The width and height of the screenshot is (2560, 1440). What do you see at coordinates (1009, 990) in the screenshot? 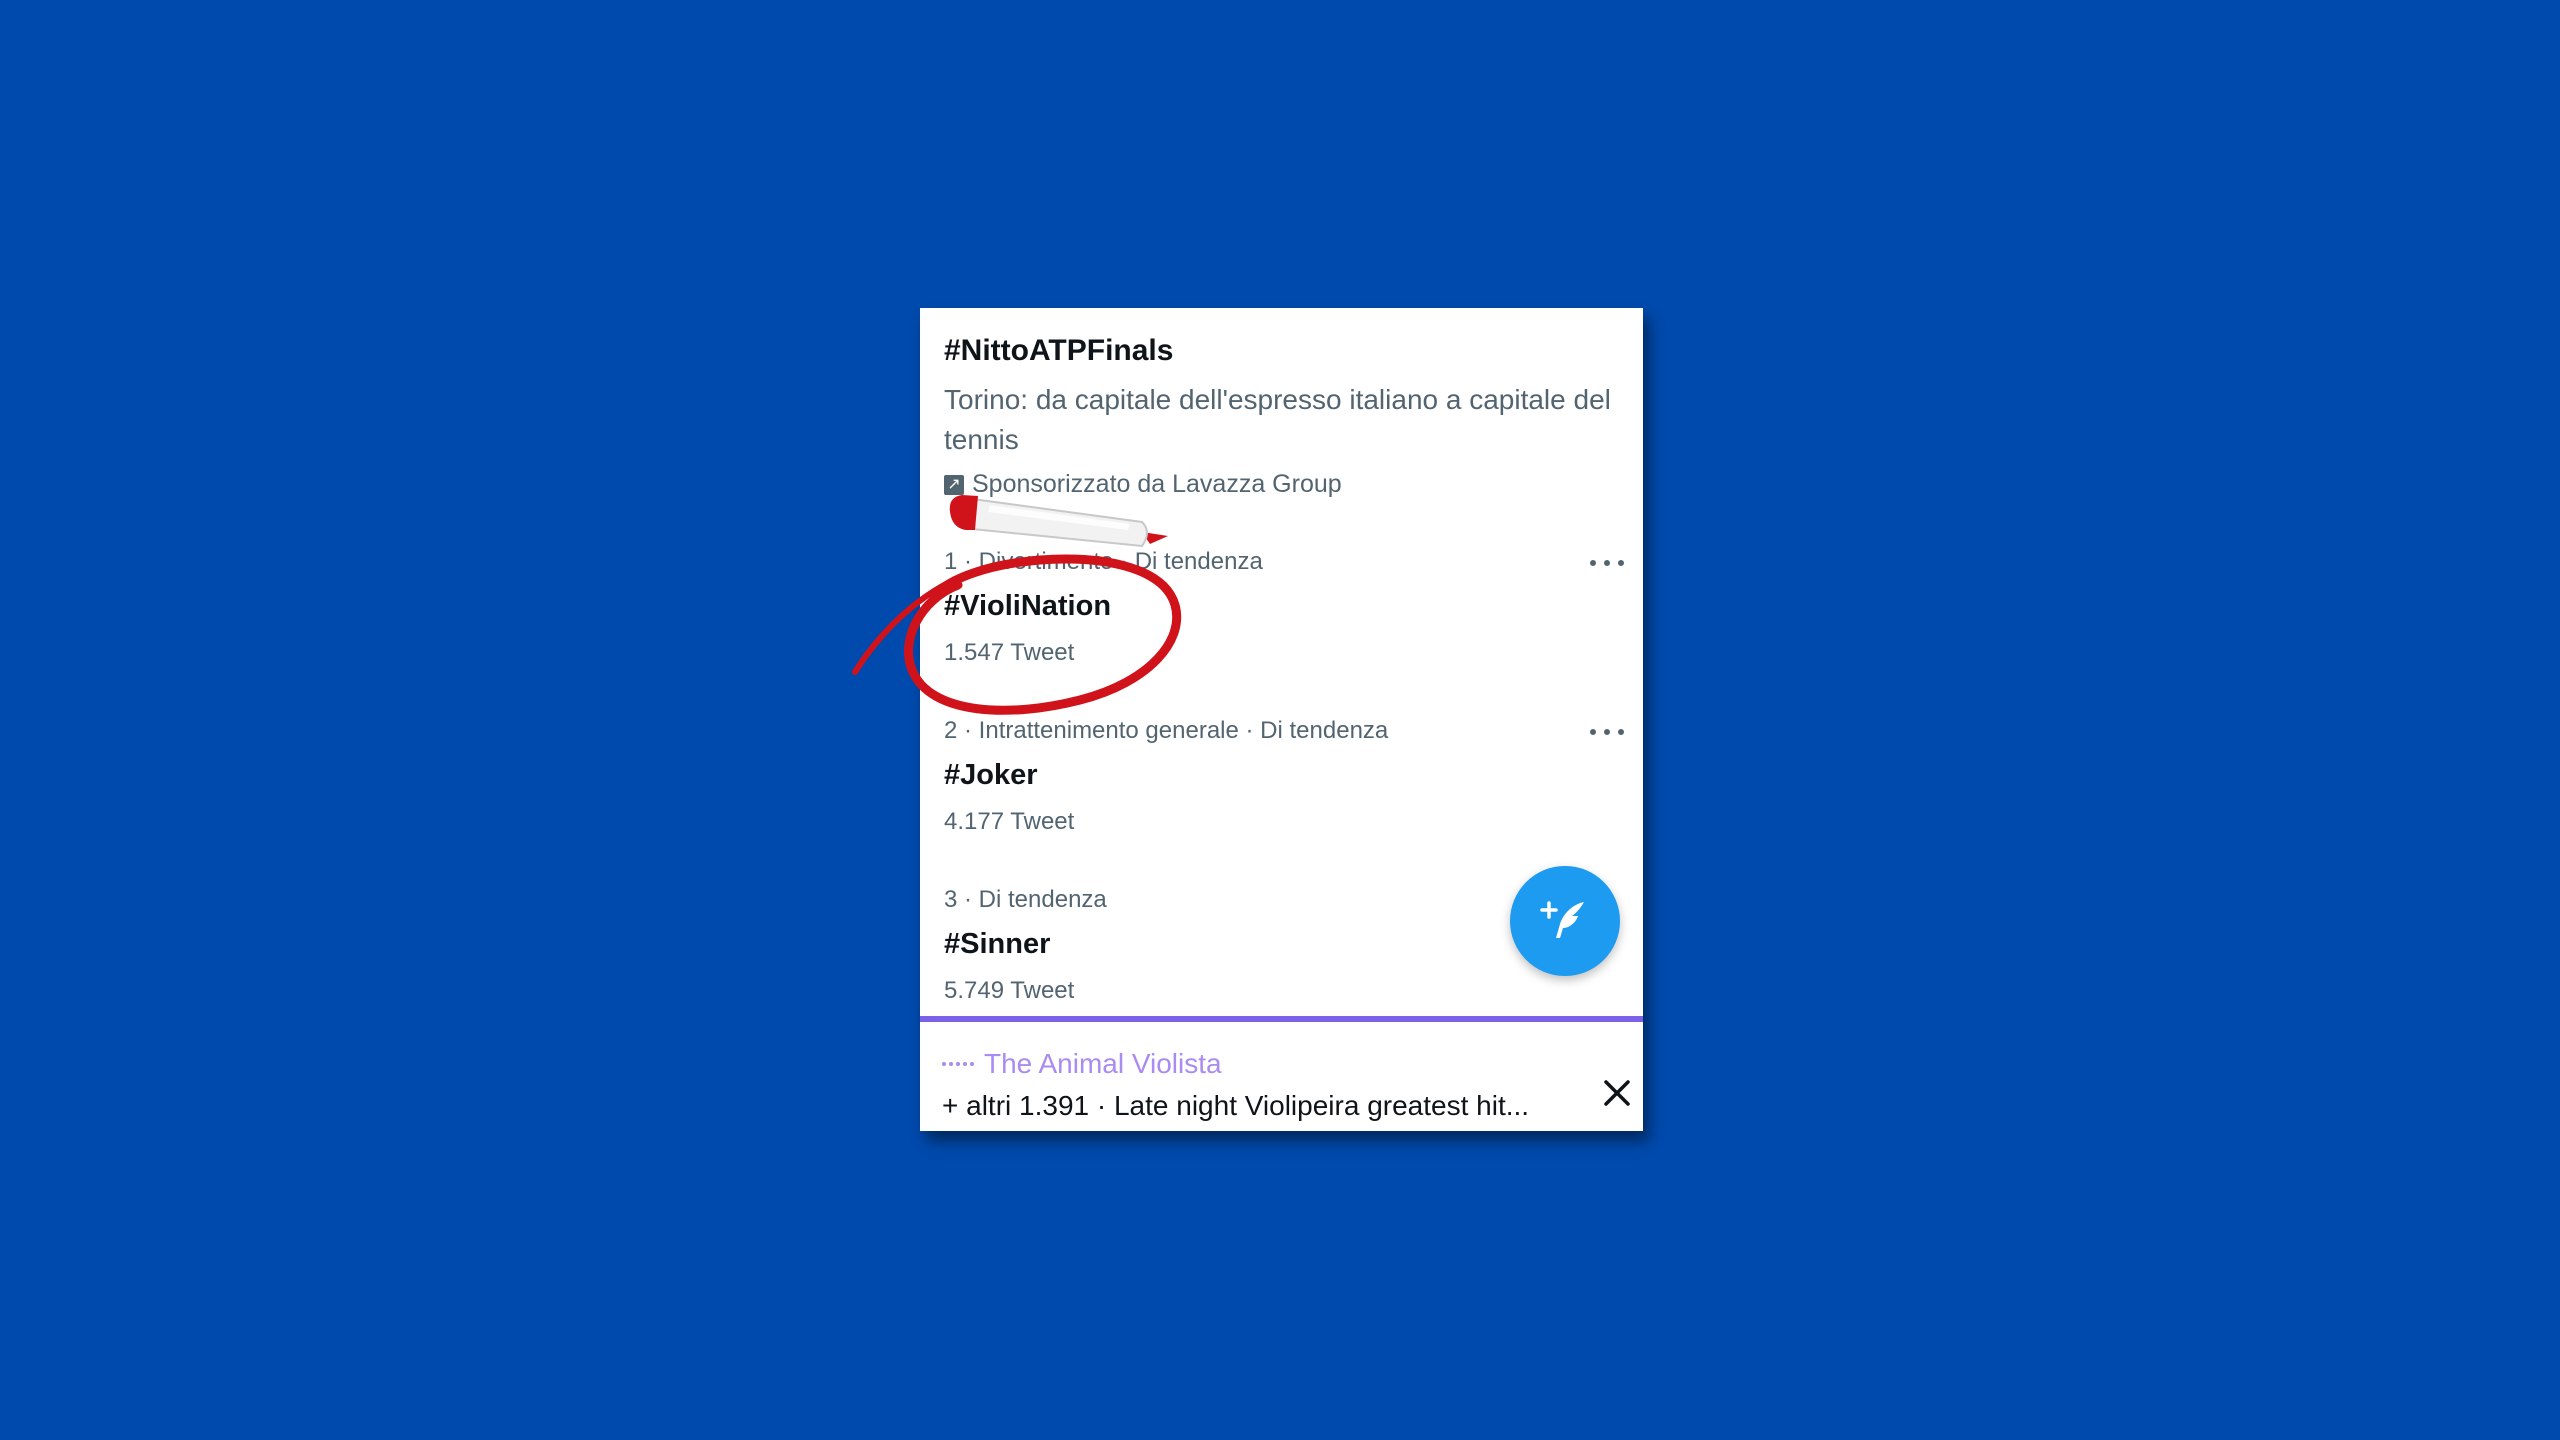
I see `trend-count: 5.749 Tweet` at bounding box center [1009, 990].